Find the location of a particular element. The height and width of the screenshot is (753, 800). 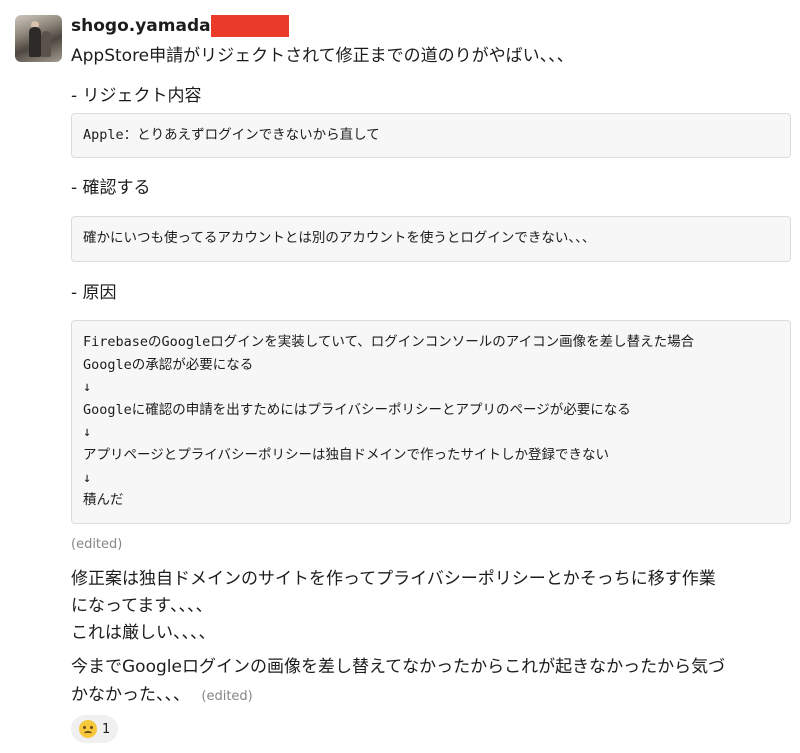

user-avatar is located at coordinates (38, 38).